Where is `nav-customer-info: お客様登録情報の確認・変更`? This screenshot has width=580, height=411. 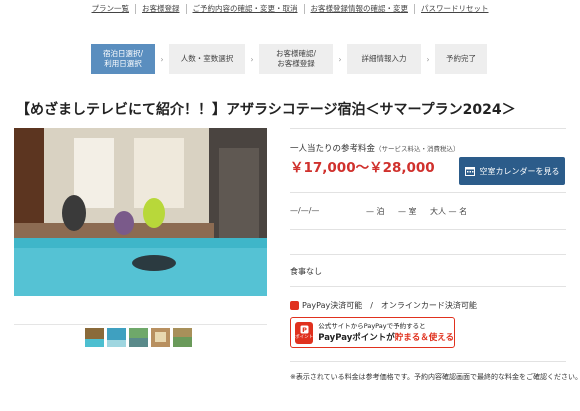
nav-customer-info: お客様登録情報の確認・変更 is located at coordinates (359, 9).